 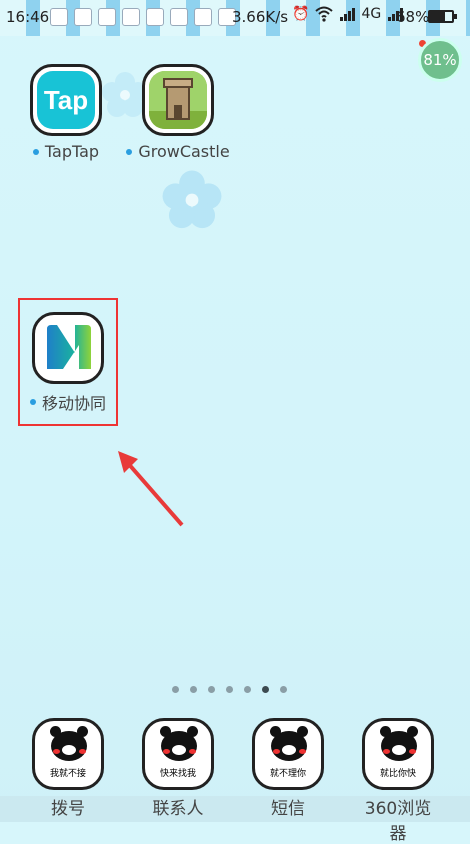 What do you see at coordinates (371, 14) in the screenshot?
I see `network-type: 4G` at bounding box center [371, 14].